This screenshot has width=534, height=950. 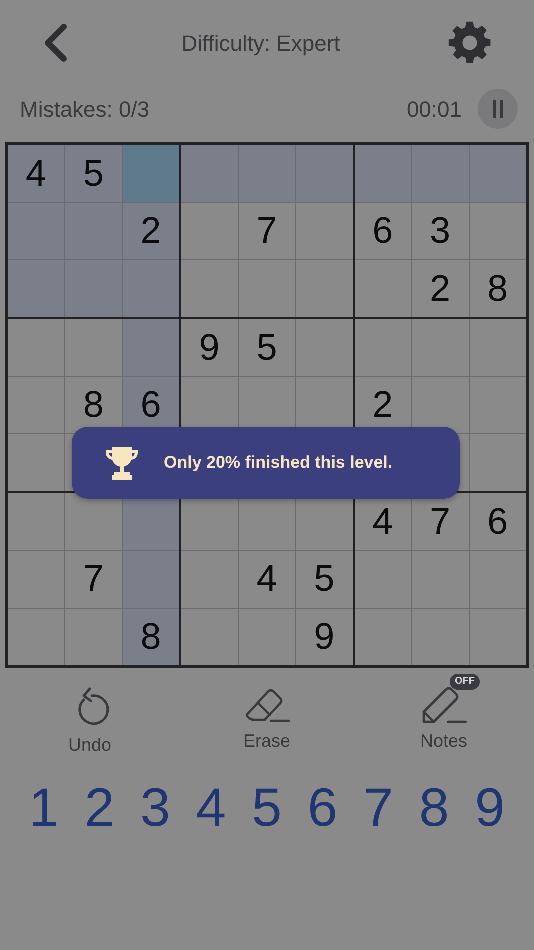 I want to click on mistakes-counter: Mistakes: 0/3, so click(x=85, y=110).